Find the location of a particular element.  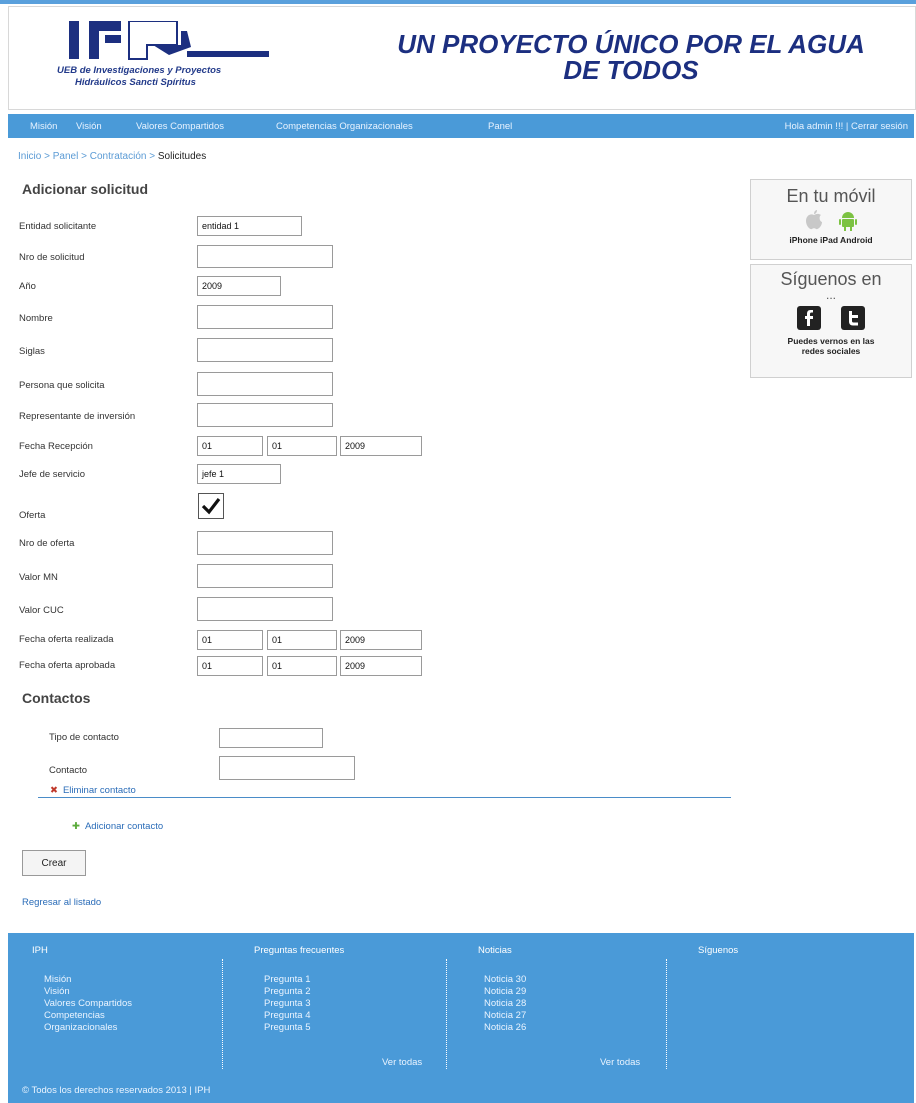

mobile-box: En tu móvil iPhone iPad Android is located at coordinates (831, 219).